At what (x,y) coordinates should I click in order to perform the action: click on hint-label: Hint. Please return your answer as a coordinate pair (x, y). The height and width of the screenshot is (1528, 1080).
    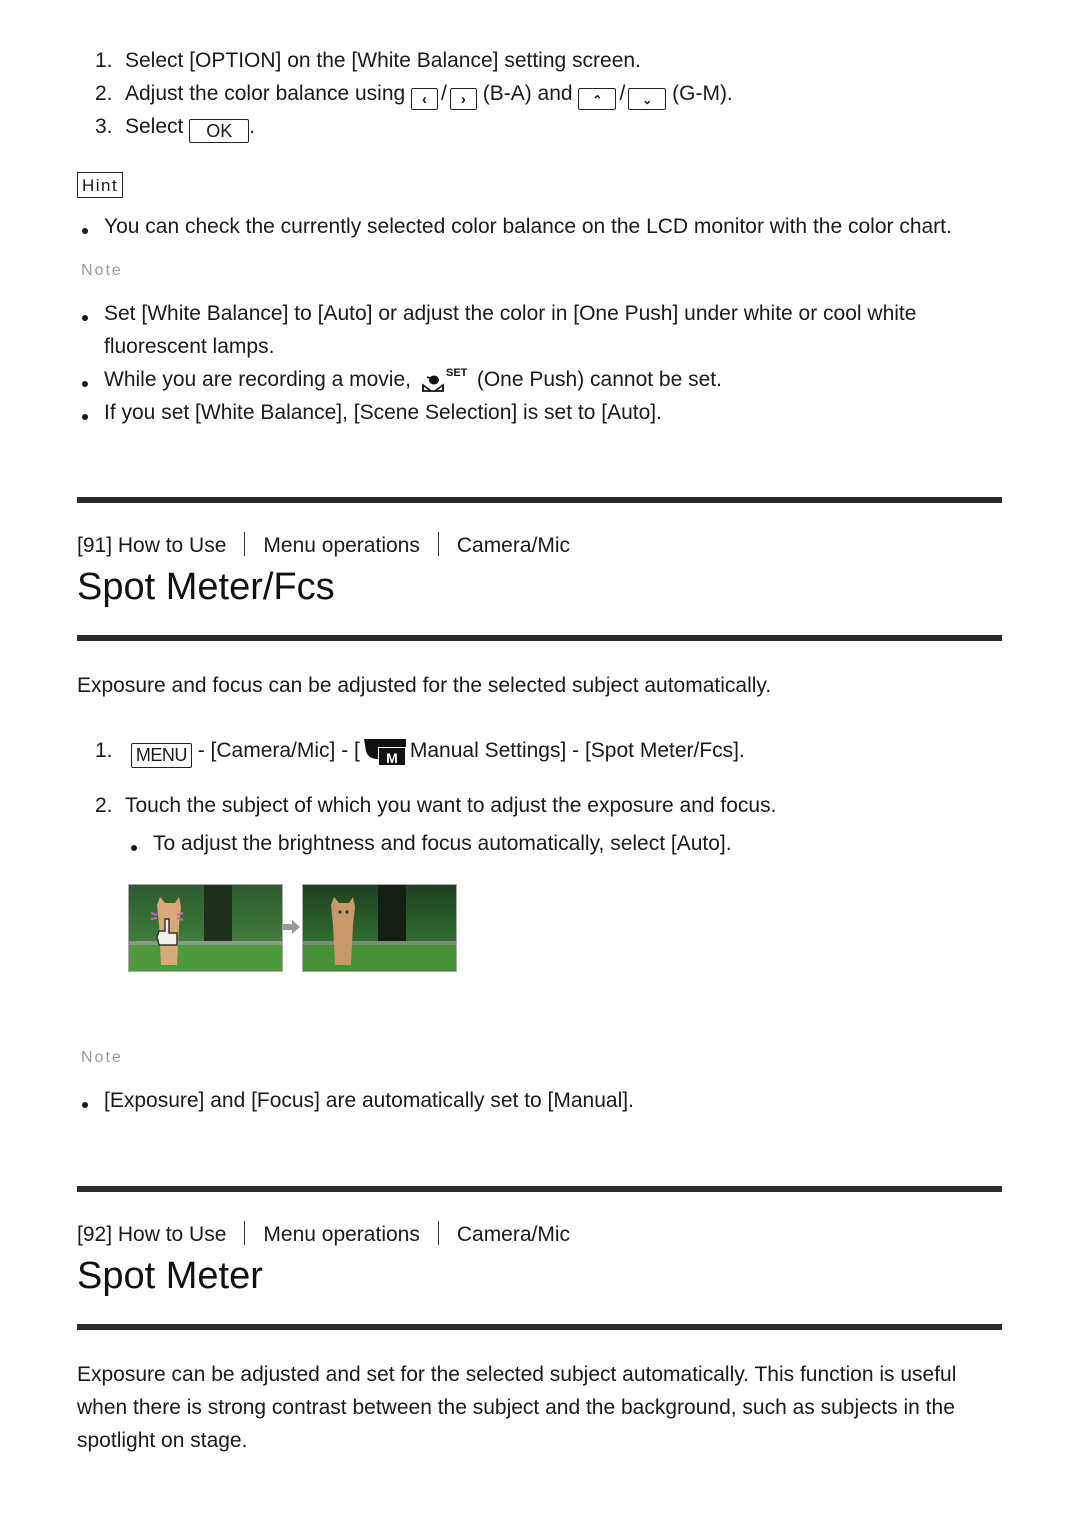
    Looking at the image, I should click on (100, 185).